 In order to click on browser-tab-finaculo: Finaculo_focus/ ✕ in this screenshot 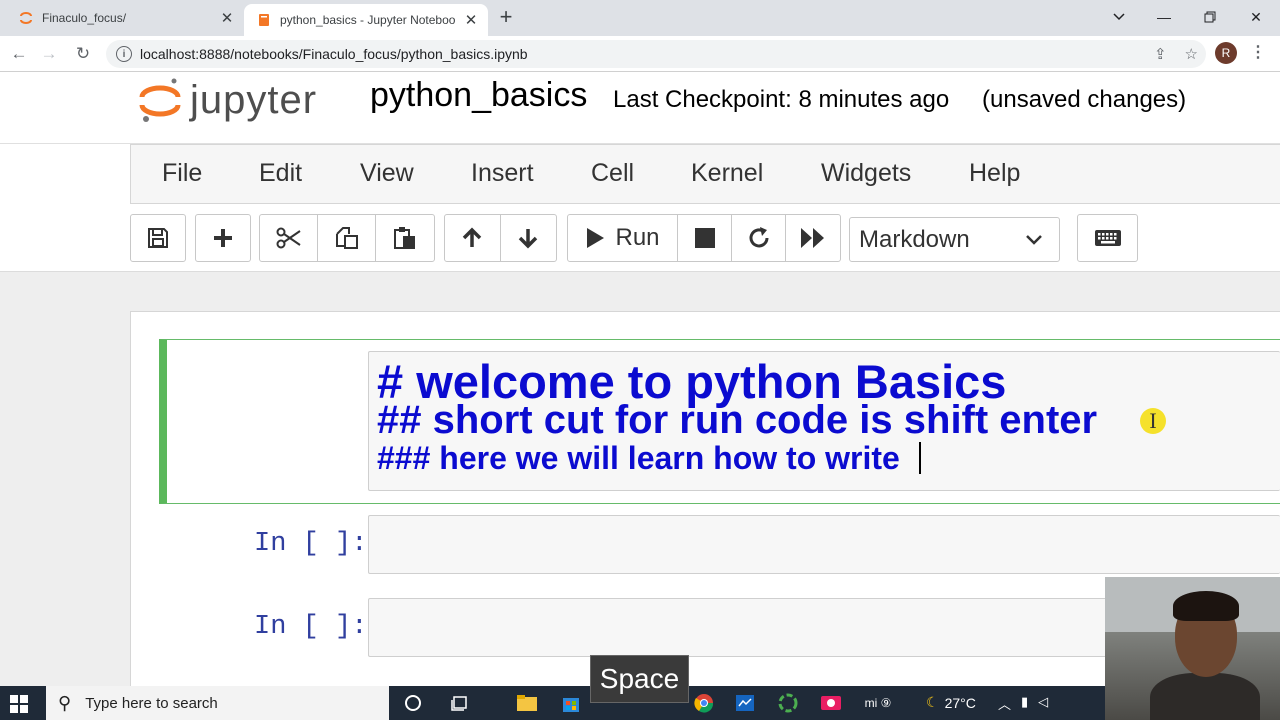, I will do `click(126, 18)`.